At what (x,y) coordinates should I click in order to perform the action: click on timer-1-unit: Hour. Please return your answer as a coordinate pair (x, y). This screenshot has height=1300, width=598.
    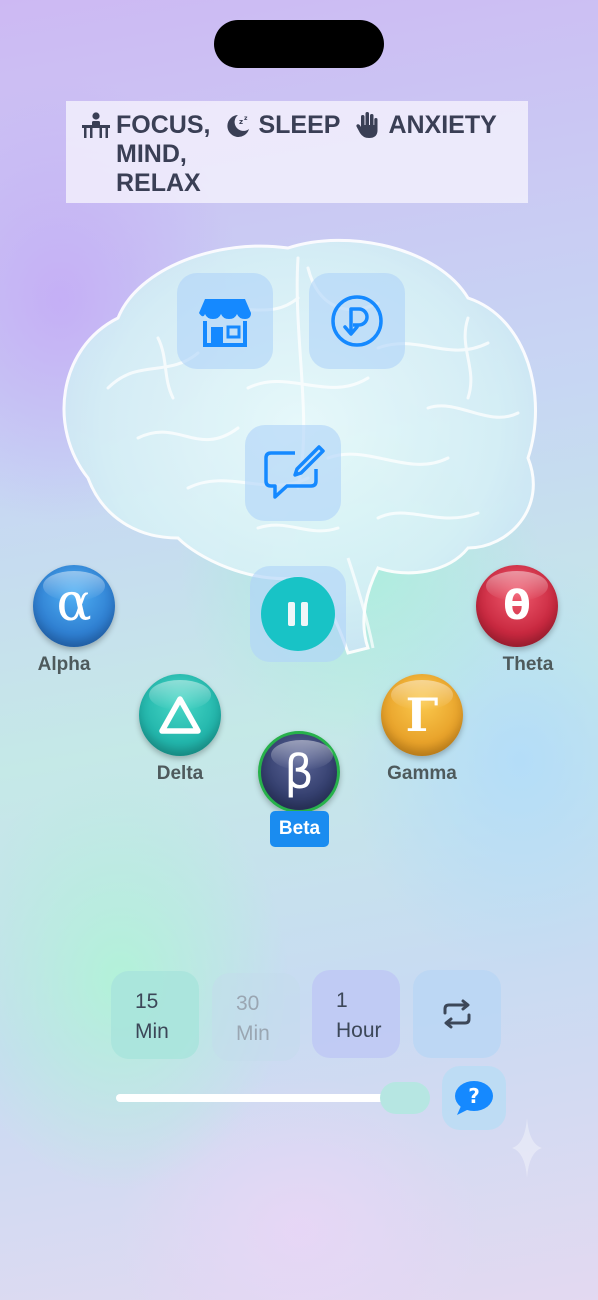
    Looking at the image, I should click on (359, 1030).